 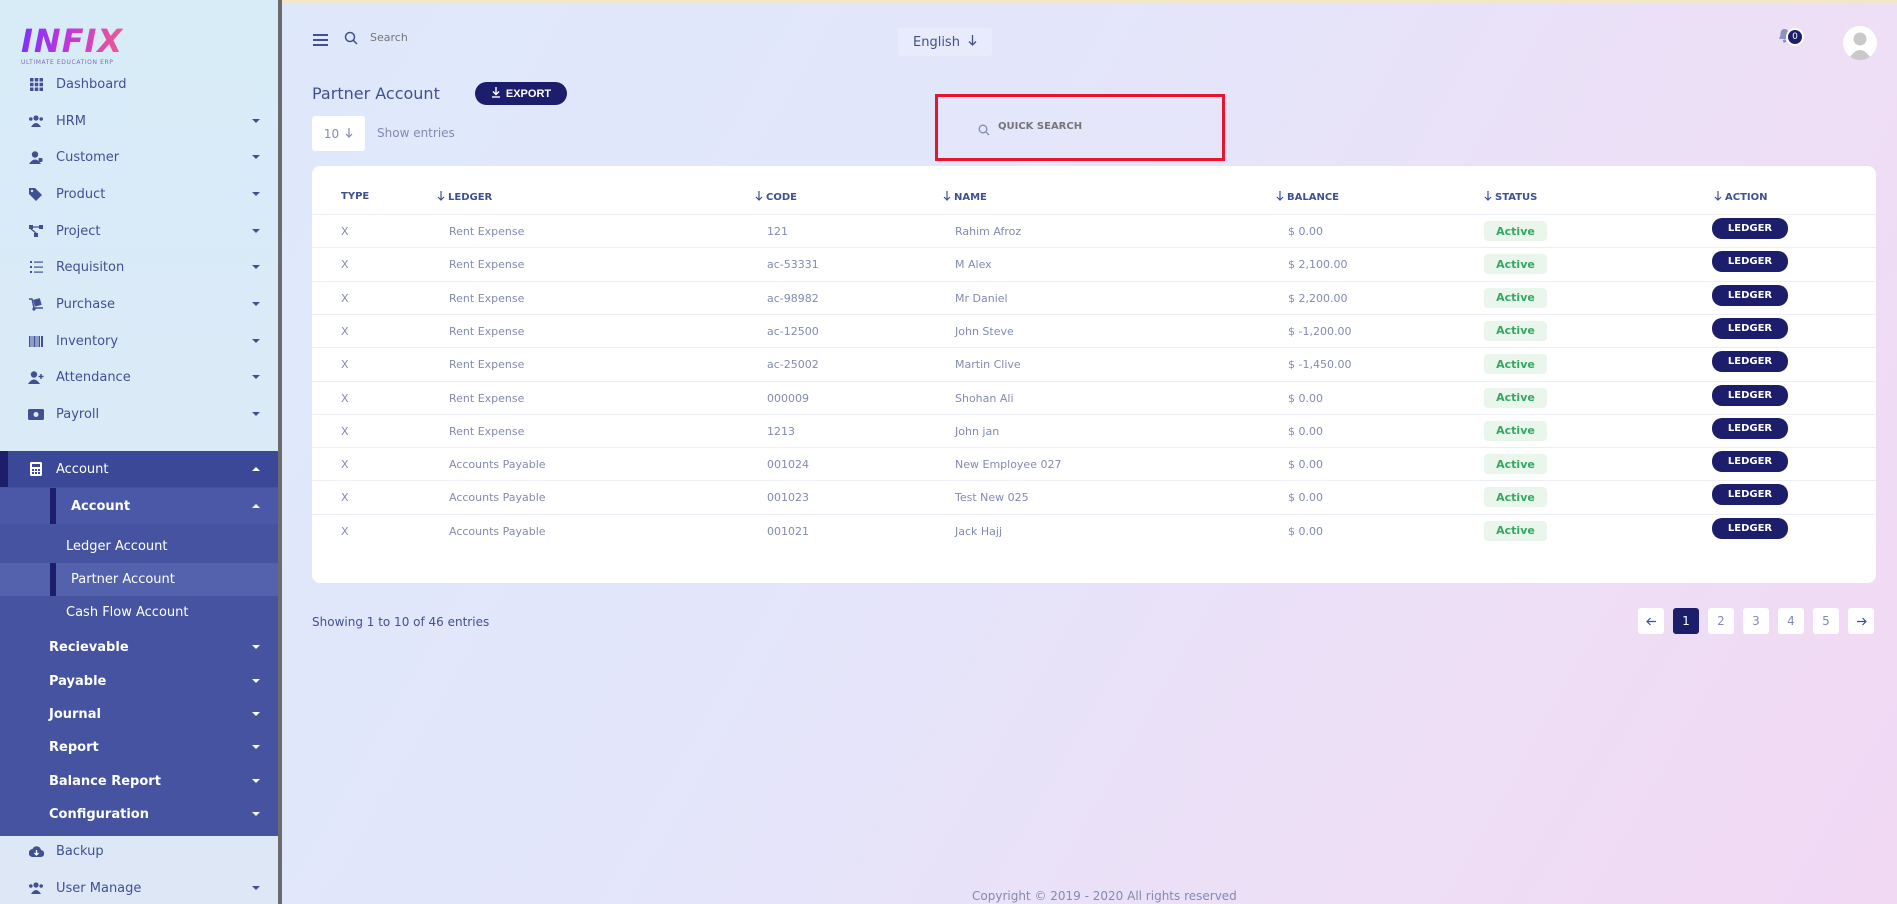 What do you see at coordinates (139, 887) in the screenshot?
I see `sidebar-item-user-manage: User Manage` at bounding box center [139, 887].